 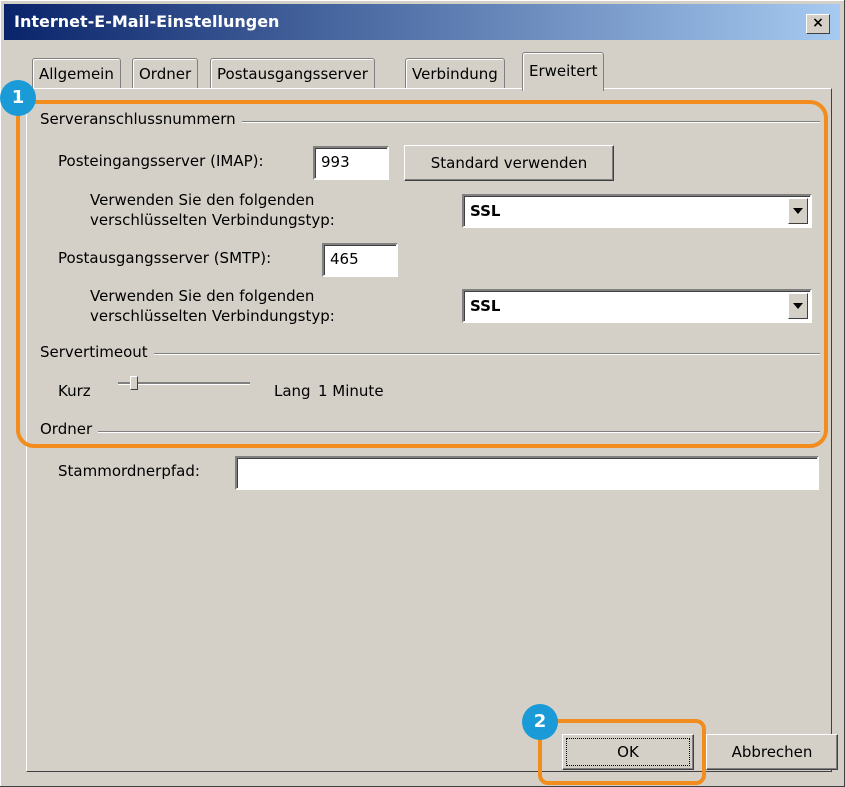 I want to click on tab-ordner: Ordner, so click(x=165, y=73).